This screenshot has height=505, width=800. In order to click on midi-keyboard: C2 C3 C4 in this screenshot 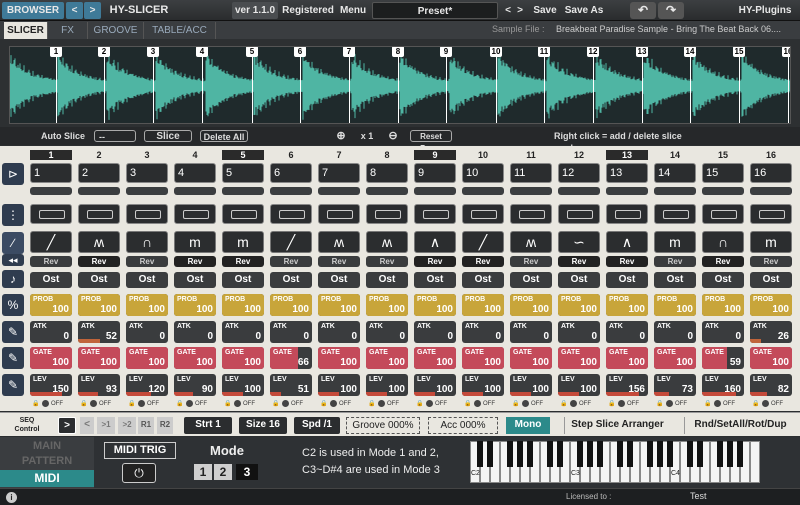, I will do `click(620, 462)`.